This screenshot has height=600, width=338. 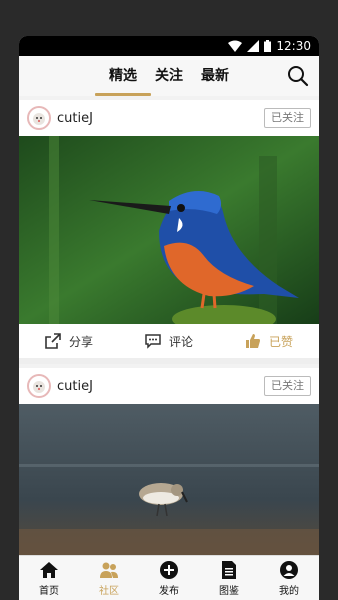 I want to click on like-button: 已赞, so click(x=269, y=341).